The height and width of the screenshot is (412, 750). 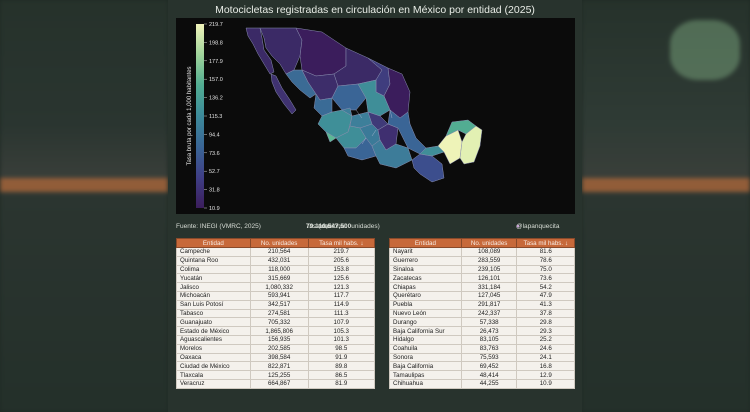 I want to click on rate-value: 81.9, so click(x=341, y=383).